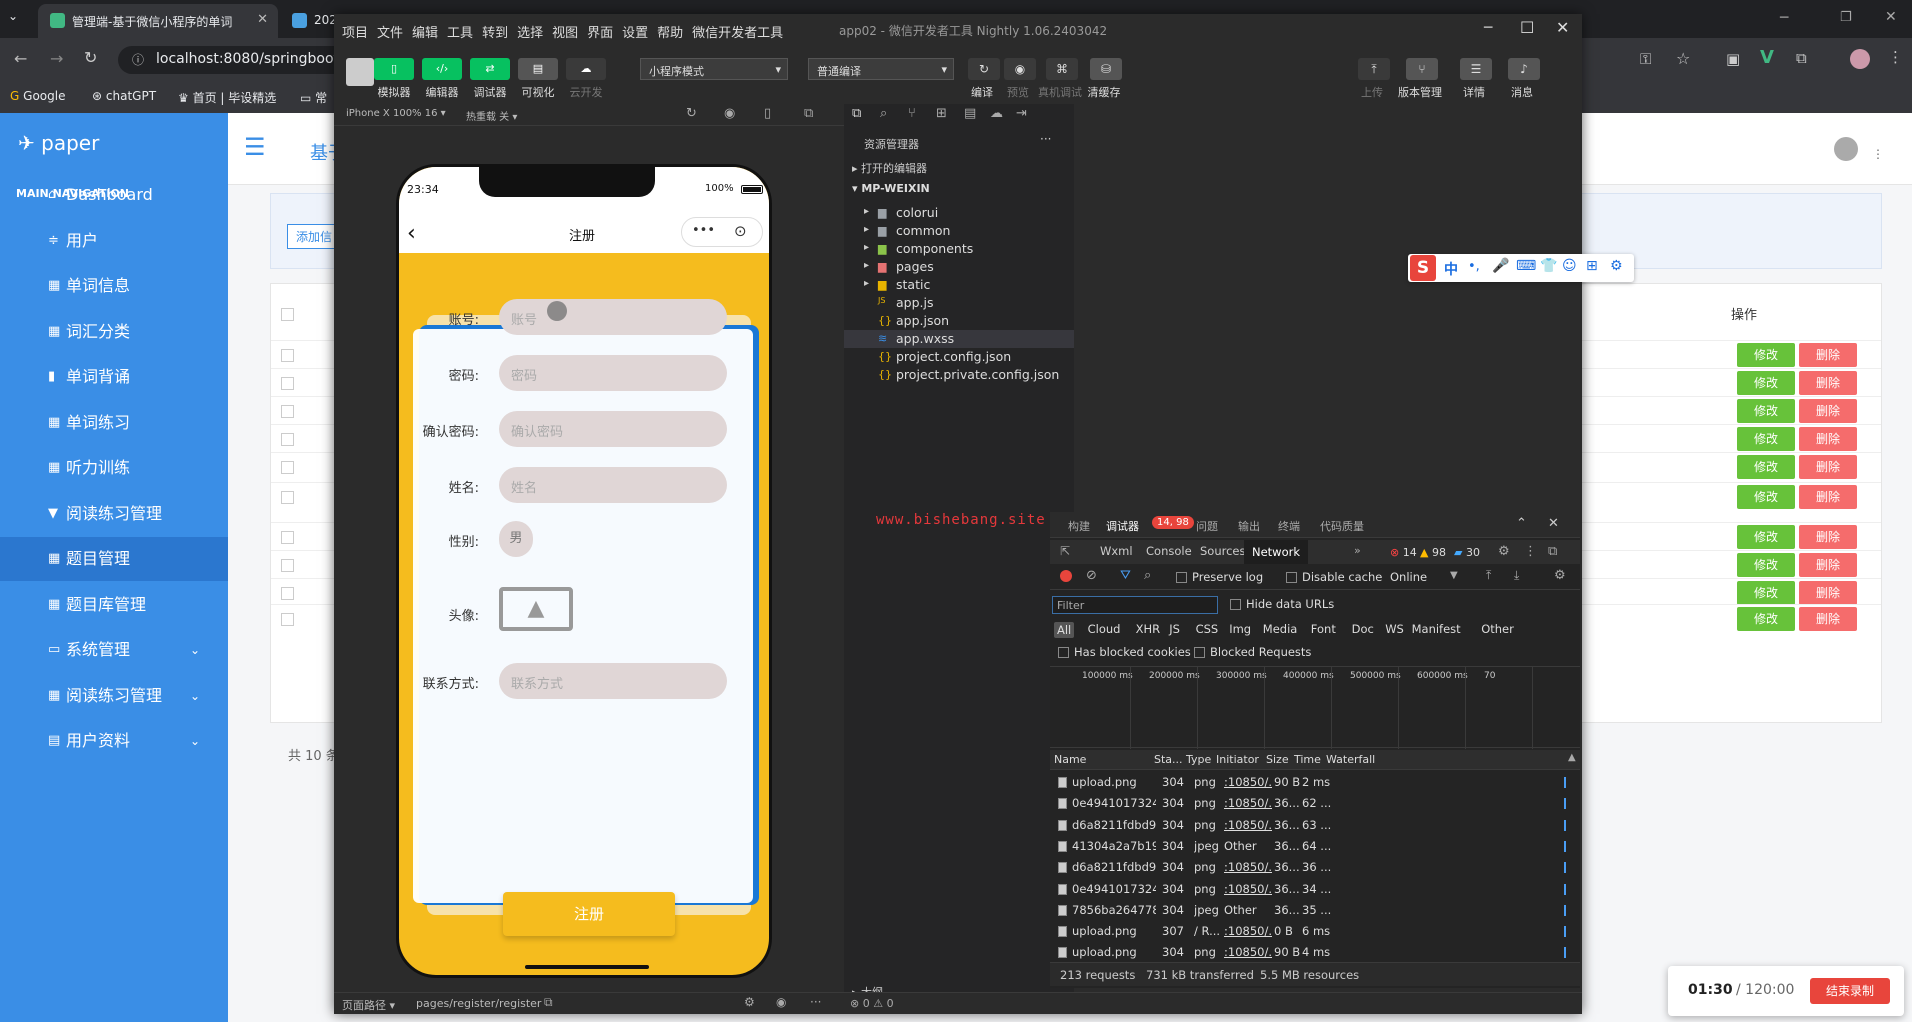 The width and height of the screenshot is (1912, 1022). Describe the element at coordinates (1240, 629) in the screenshot. I see `type-filter: Img` at that location.